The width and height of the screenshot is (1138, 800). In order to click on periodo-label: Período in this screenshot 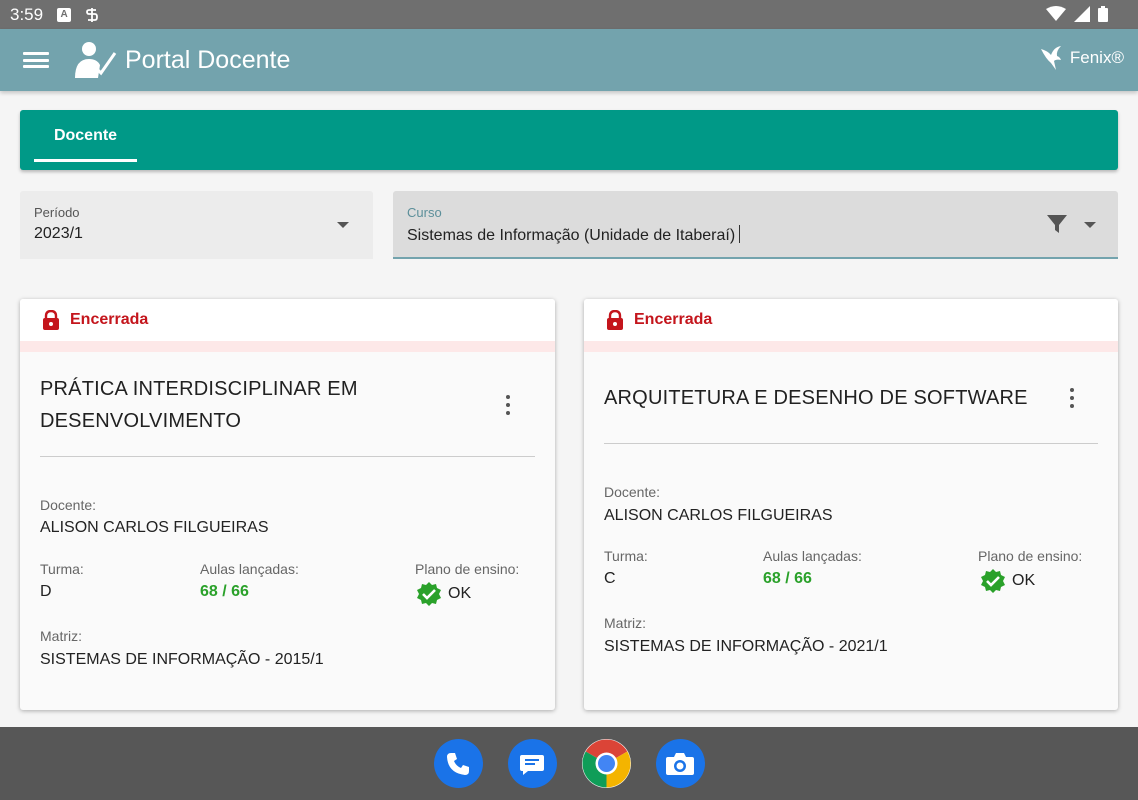, I will do `click(57, 212)`.